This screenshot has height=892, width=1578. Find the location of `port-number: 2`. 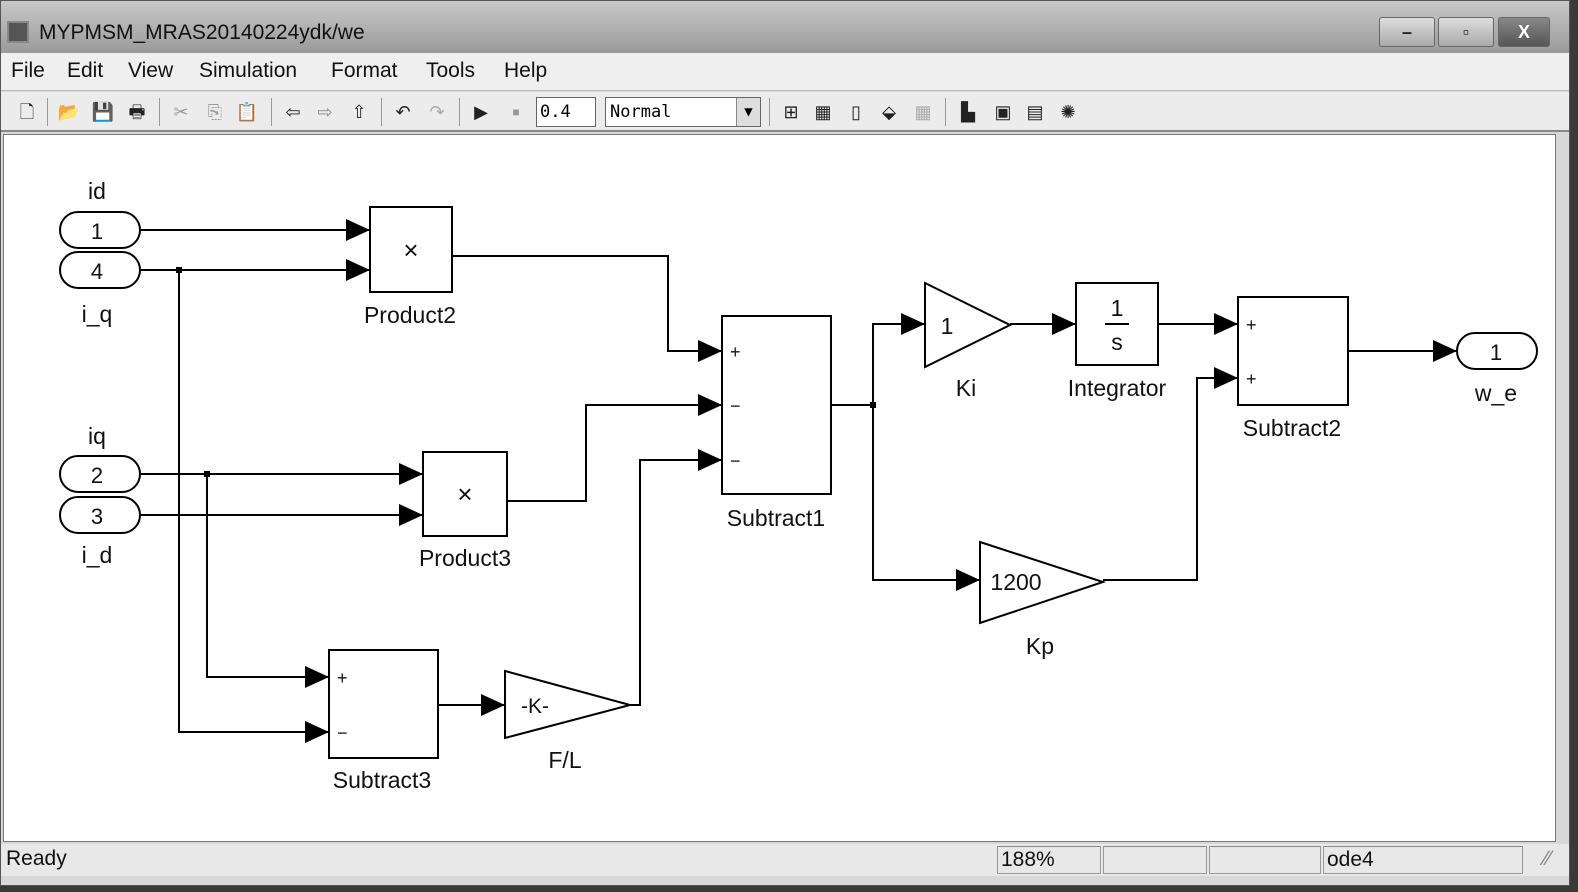

port-number: 2 is located at coordinates (97, 475).